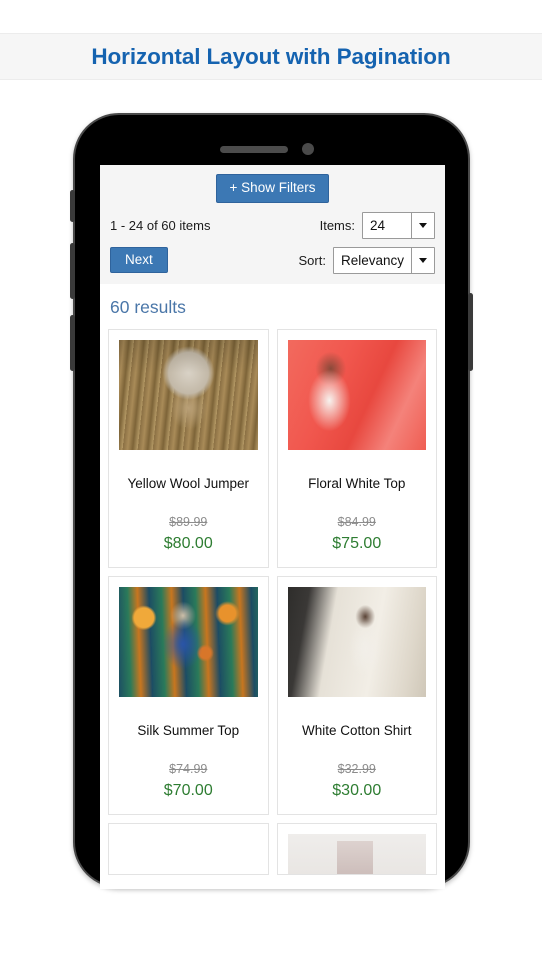 The width and height of the screenshot is (542, 964). I want to click on product-title: Silk Summer Top, so click(188, 730).